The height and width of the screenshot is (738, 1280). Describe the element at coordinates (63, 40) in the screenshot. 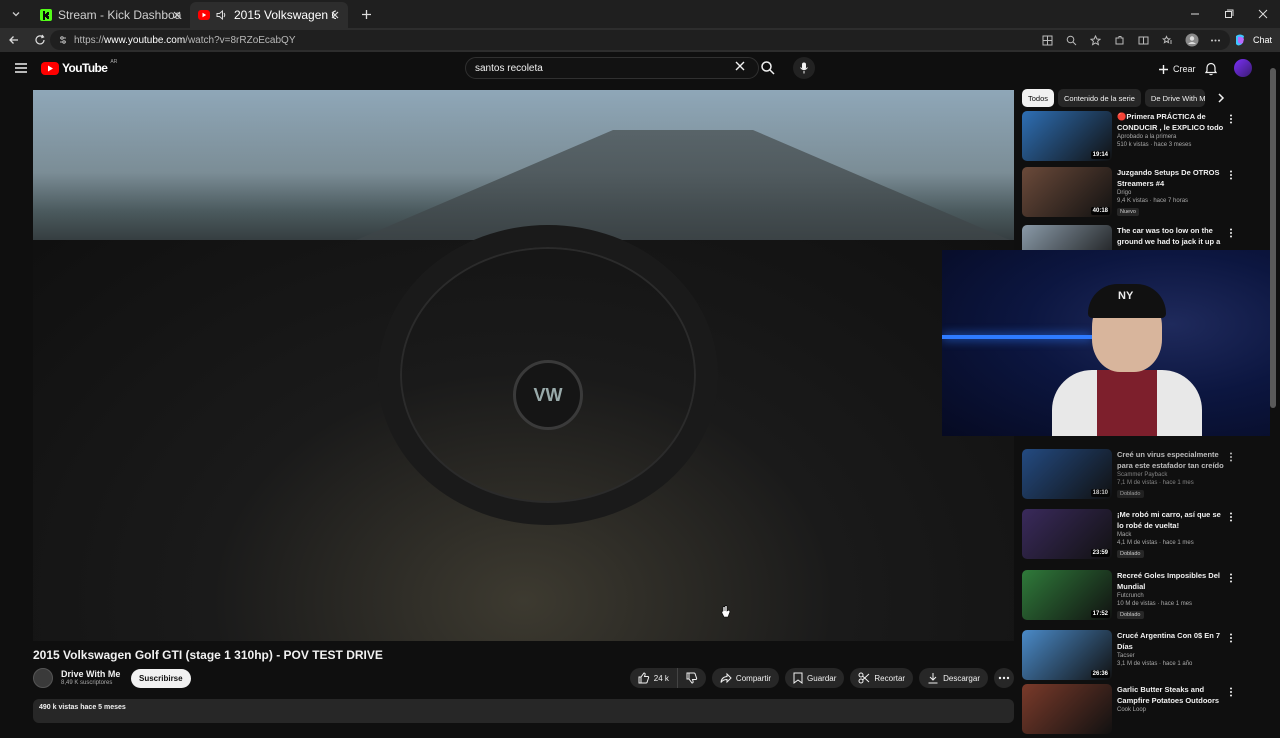

I see `site-info-icon` at that location.